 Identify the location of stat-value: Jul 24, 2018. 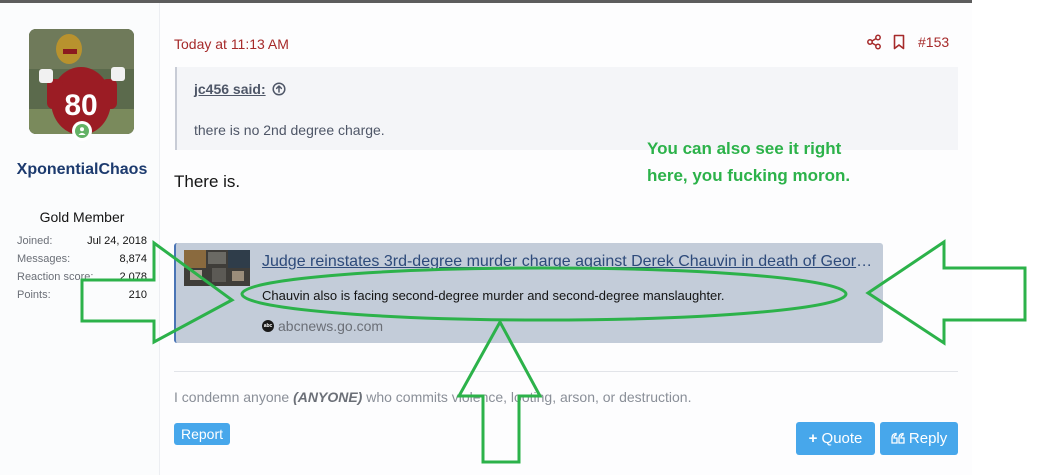
(117, 241).